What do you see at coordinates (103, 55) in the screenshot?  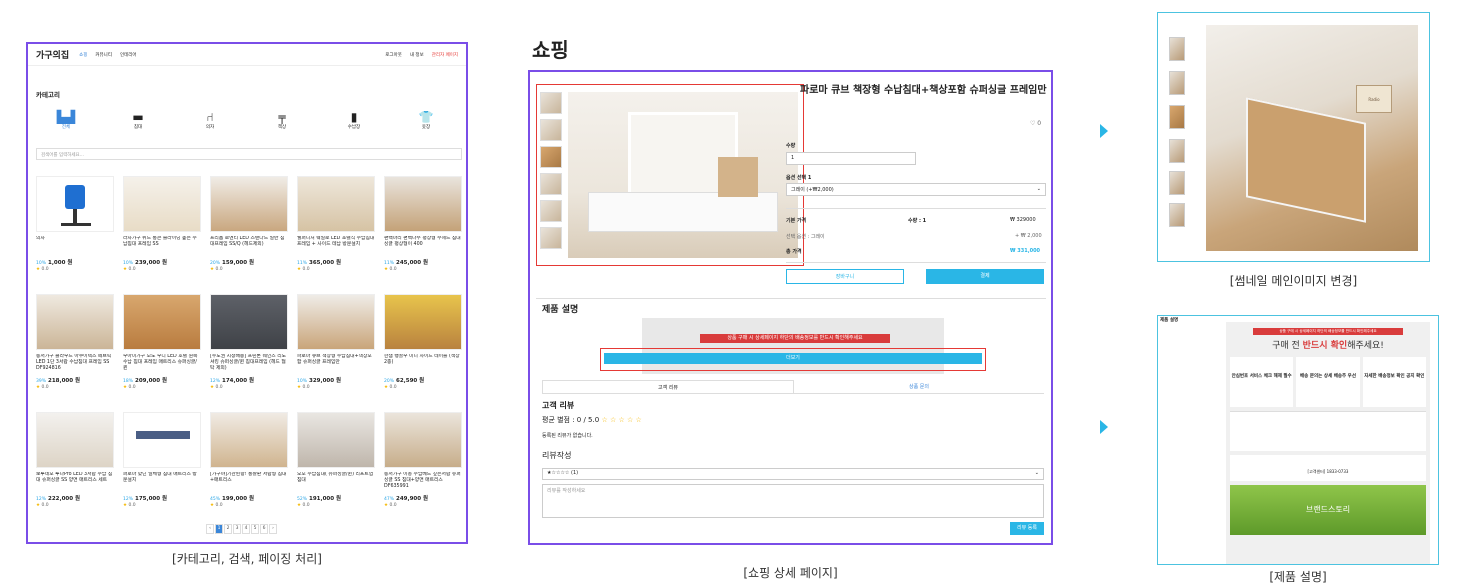 I see `nav-link-community: 커뮤니티` at bounding box center [103, 55].